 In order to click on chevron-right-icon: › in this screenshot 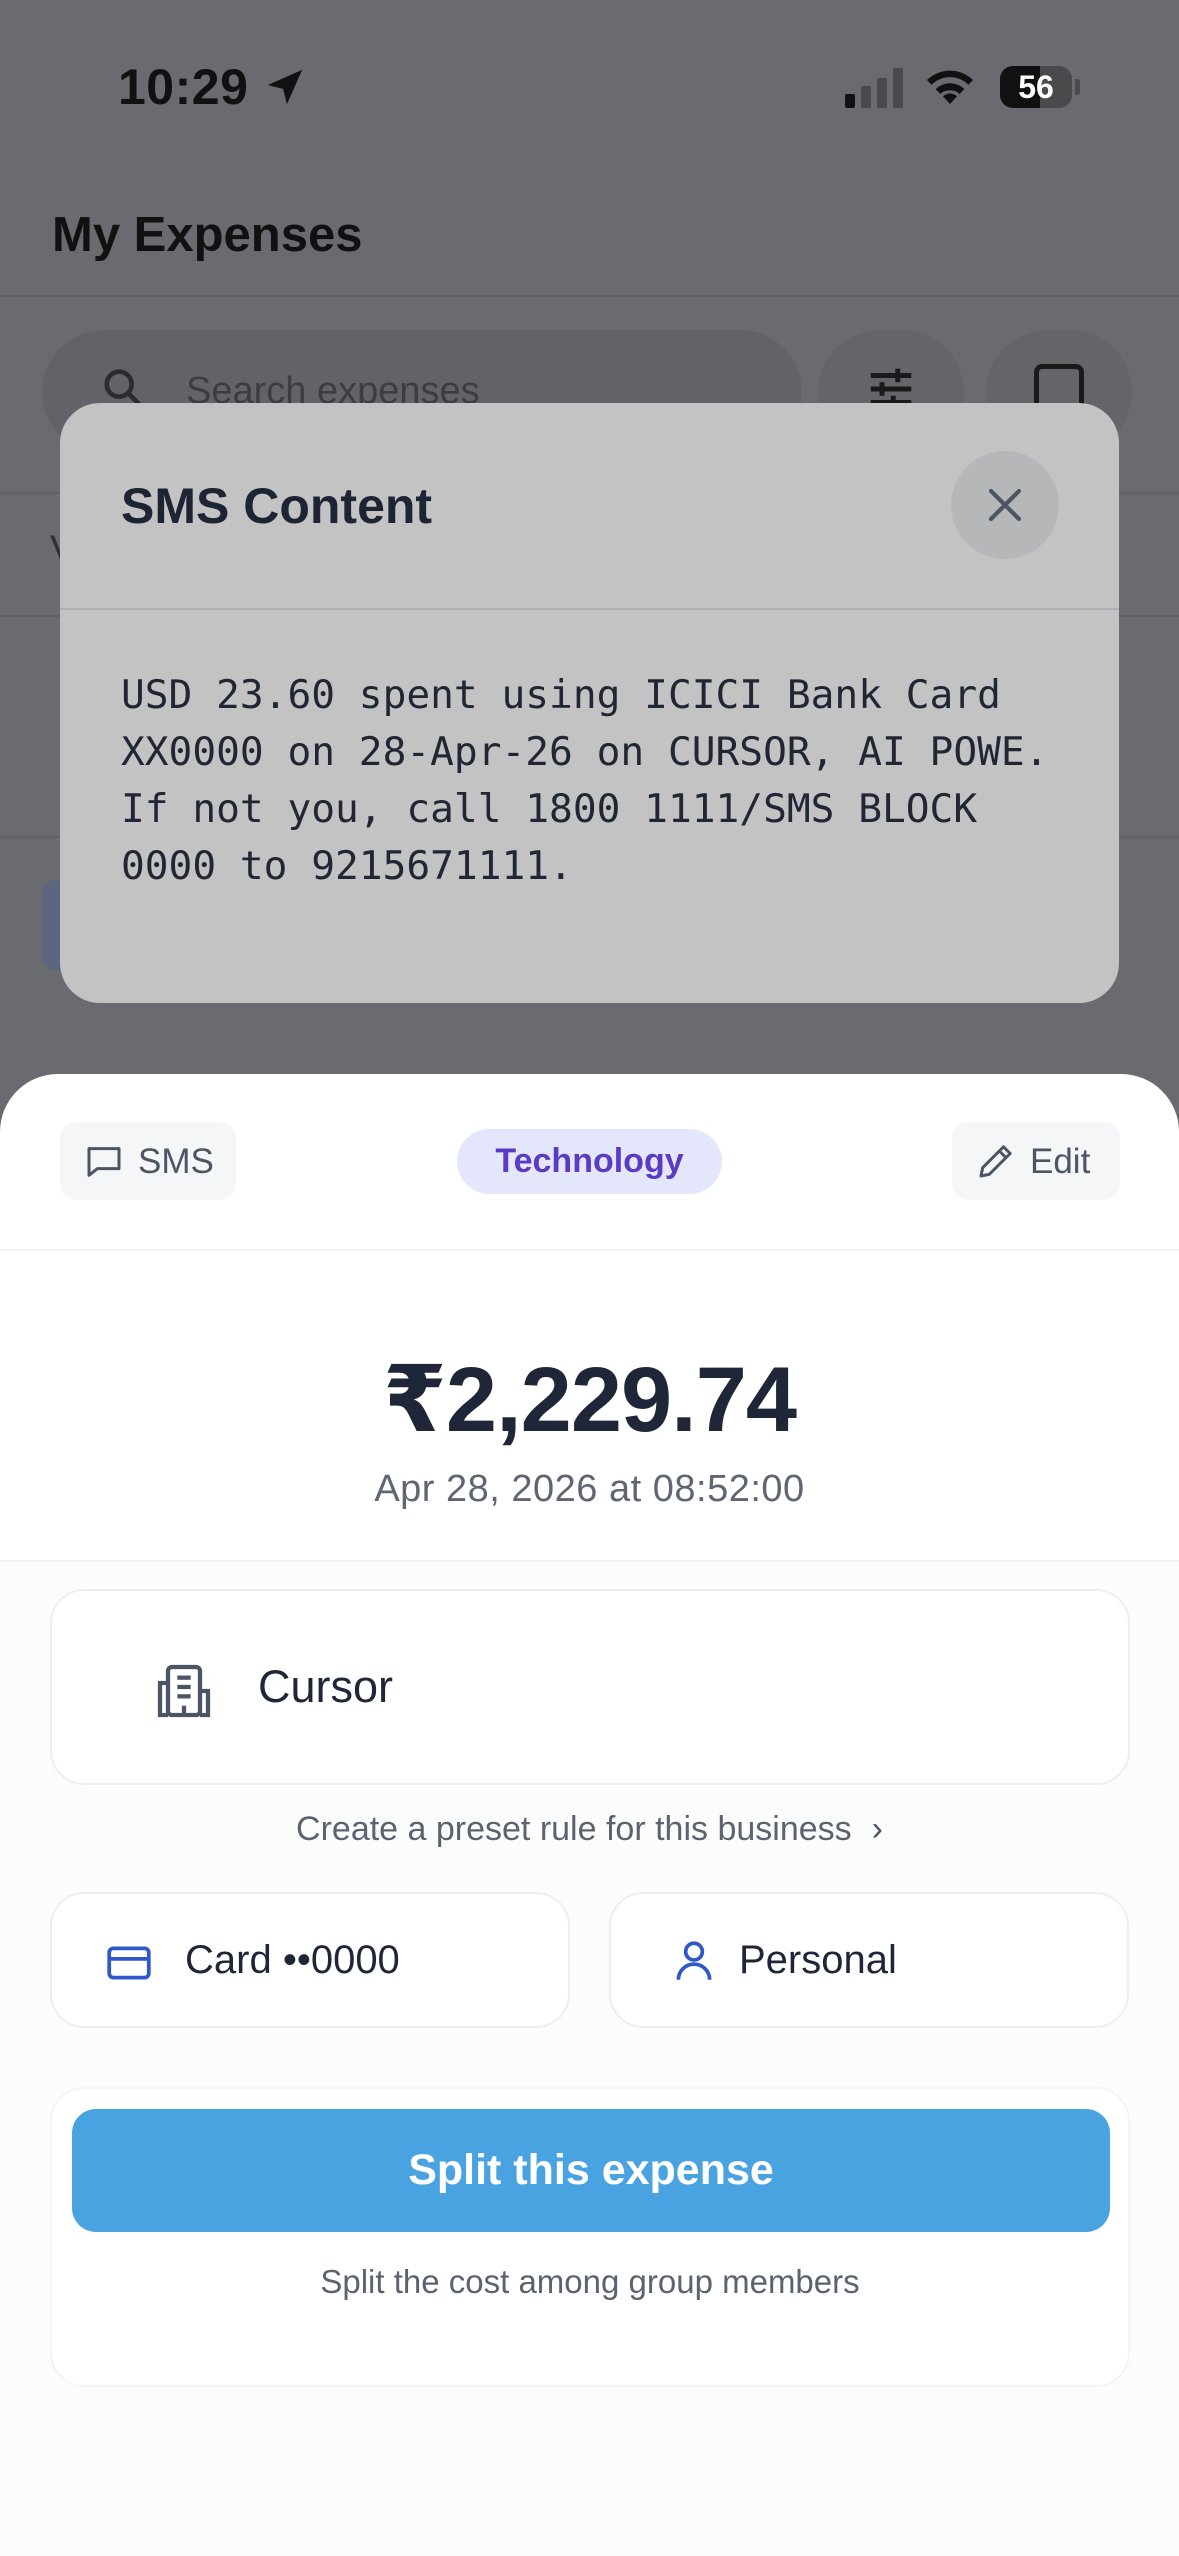, I will do `click(877, 1829)`.